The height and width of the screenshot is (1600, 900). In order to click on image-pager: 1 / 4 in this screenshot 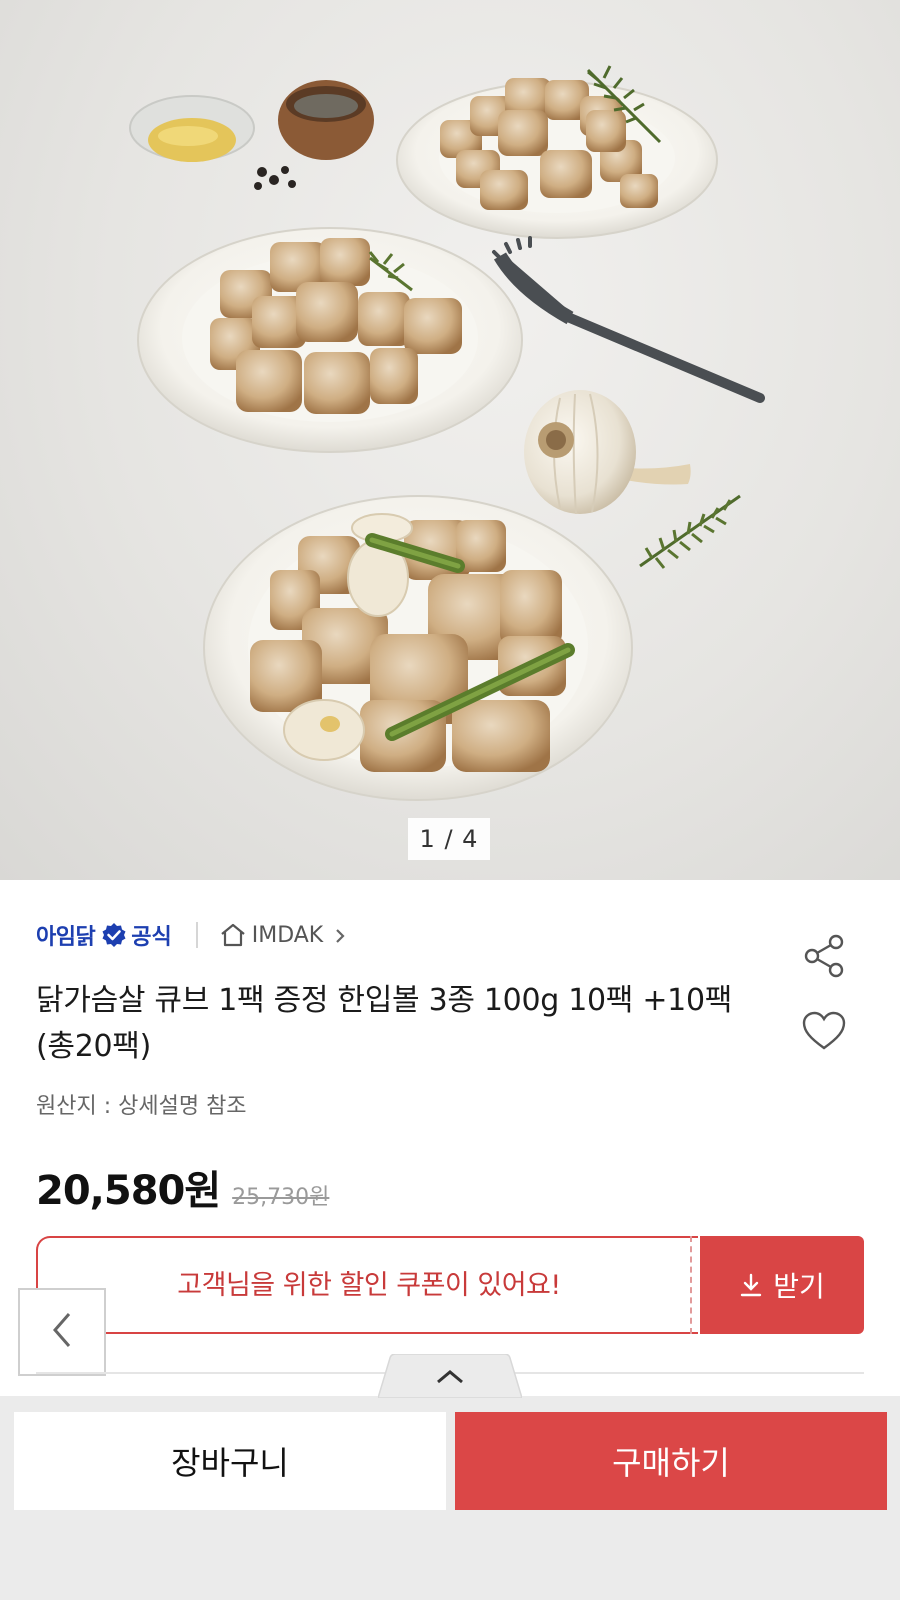, I will do `click(449, 839)`.